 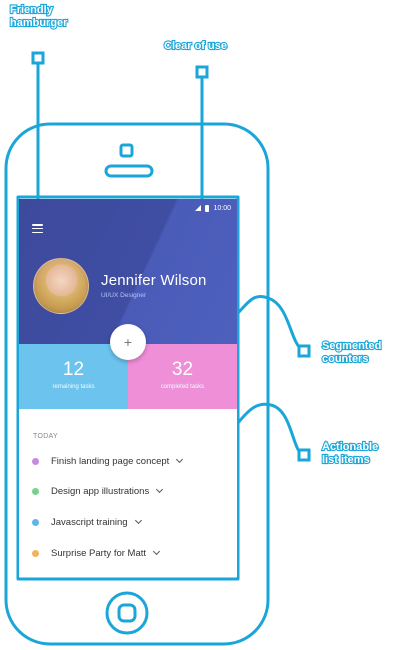 I want to click on list-item: Design app illustrations, so click(x=98, y=491).